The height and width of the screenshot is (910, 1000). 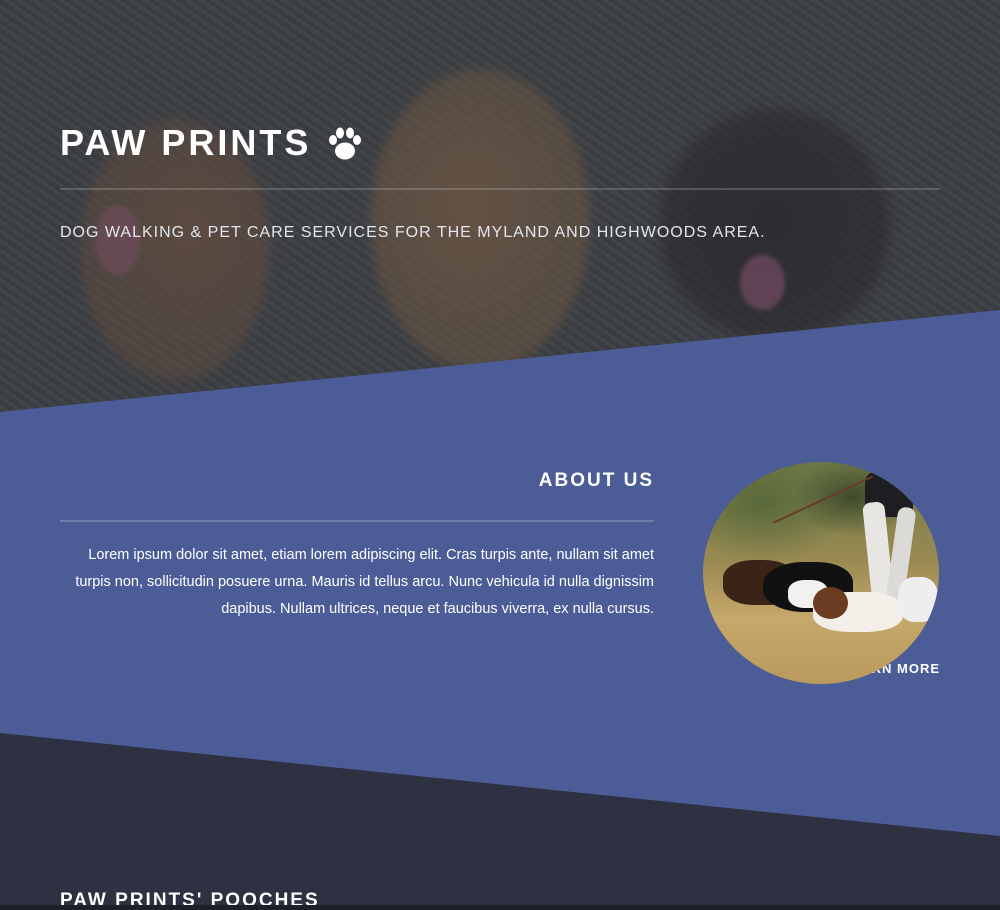 I want to click on about-title: ABOUT US, so click(x=596, y=480).